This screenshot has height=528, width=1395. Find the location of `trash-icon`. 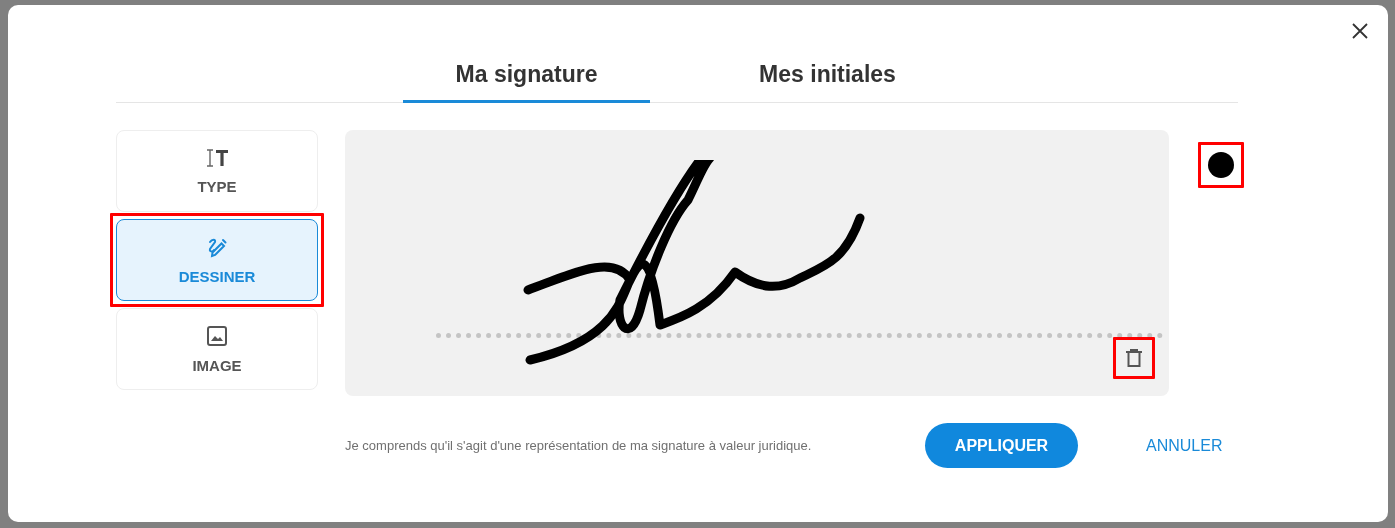

trash-icon is located at coordinates (1134, 358).